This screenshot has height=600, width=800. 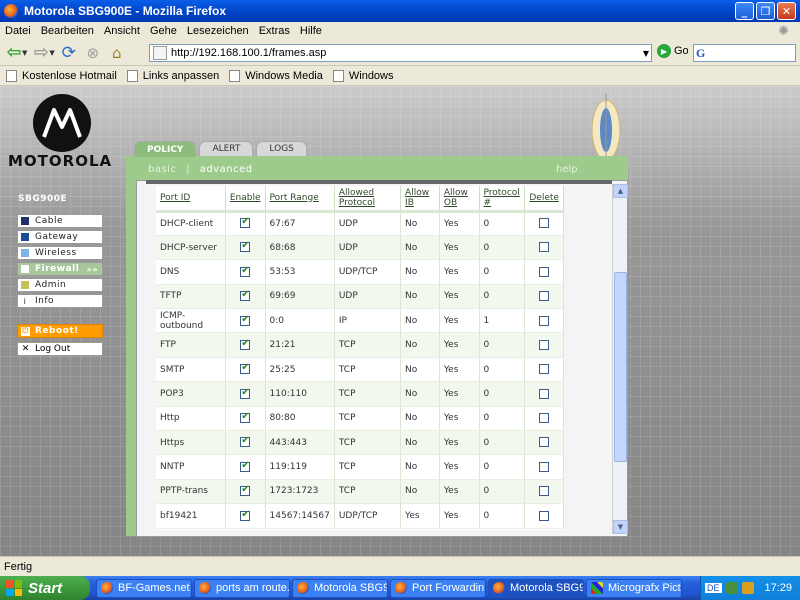 I want to click on zonealarm-icon, so click(x=747, y=588).